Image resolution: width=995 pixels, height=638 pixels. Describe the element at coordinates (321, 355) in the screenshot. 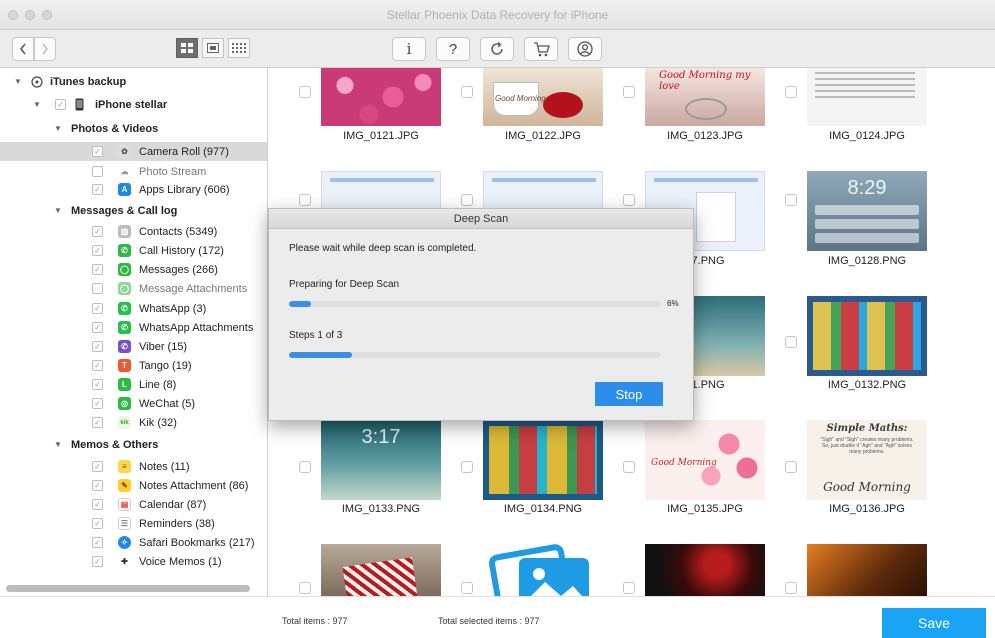

I see `steps-fill` at that location.